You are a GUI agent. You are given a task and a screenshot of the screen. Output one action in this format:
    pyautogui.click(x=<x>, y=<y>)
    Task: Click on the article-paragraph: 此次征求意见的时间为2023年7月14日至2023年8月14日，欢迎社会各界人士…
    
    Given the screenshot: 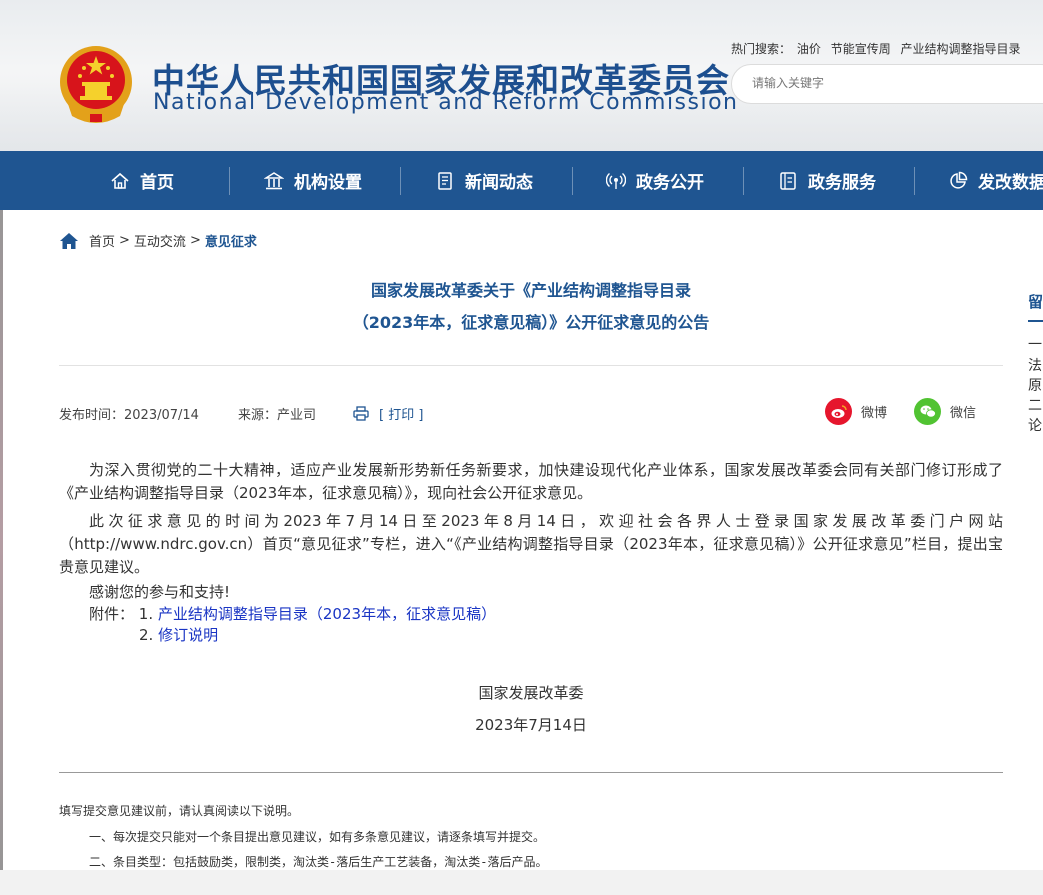 What is the action you would take?
    pyautogui.click(x=531, y=544)
    